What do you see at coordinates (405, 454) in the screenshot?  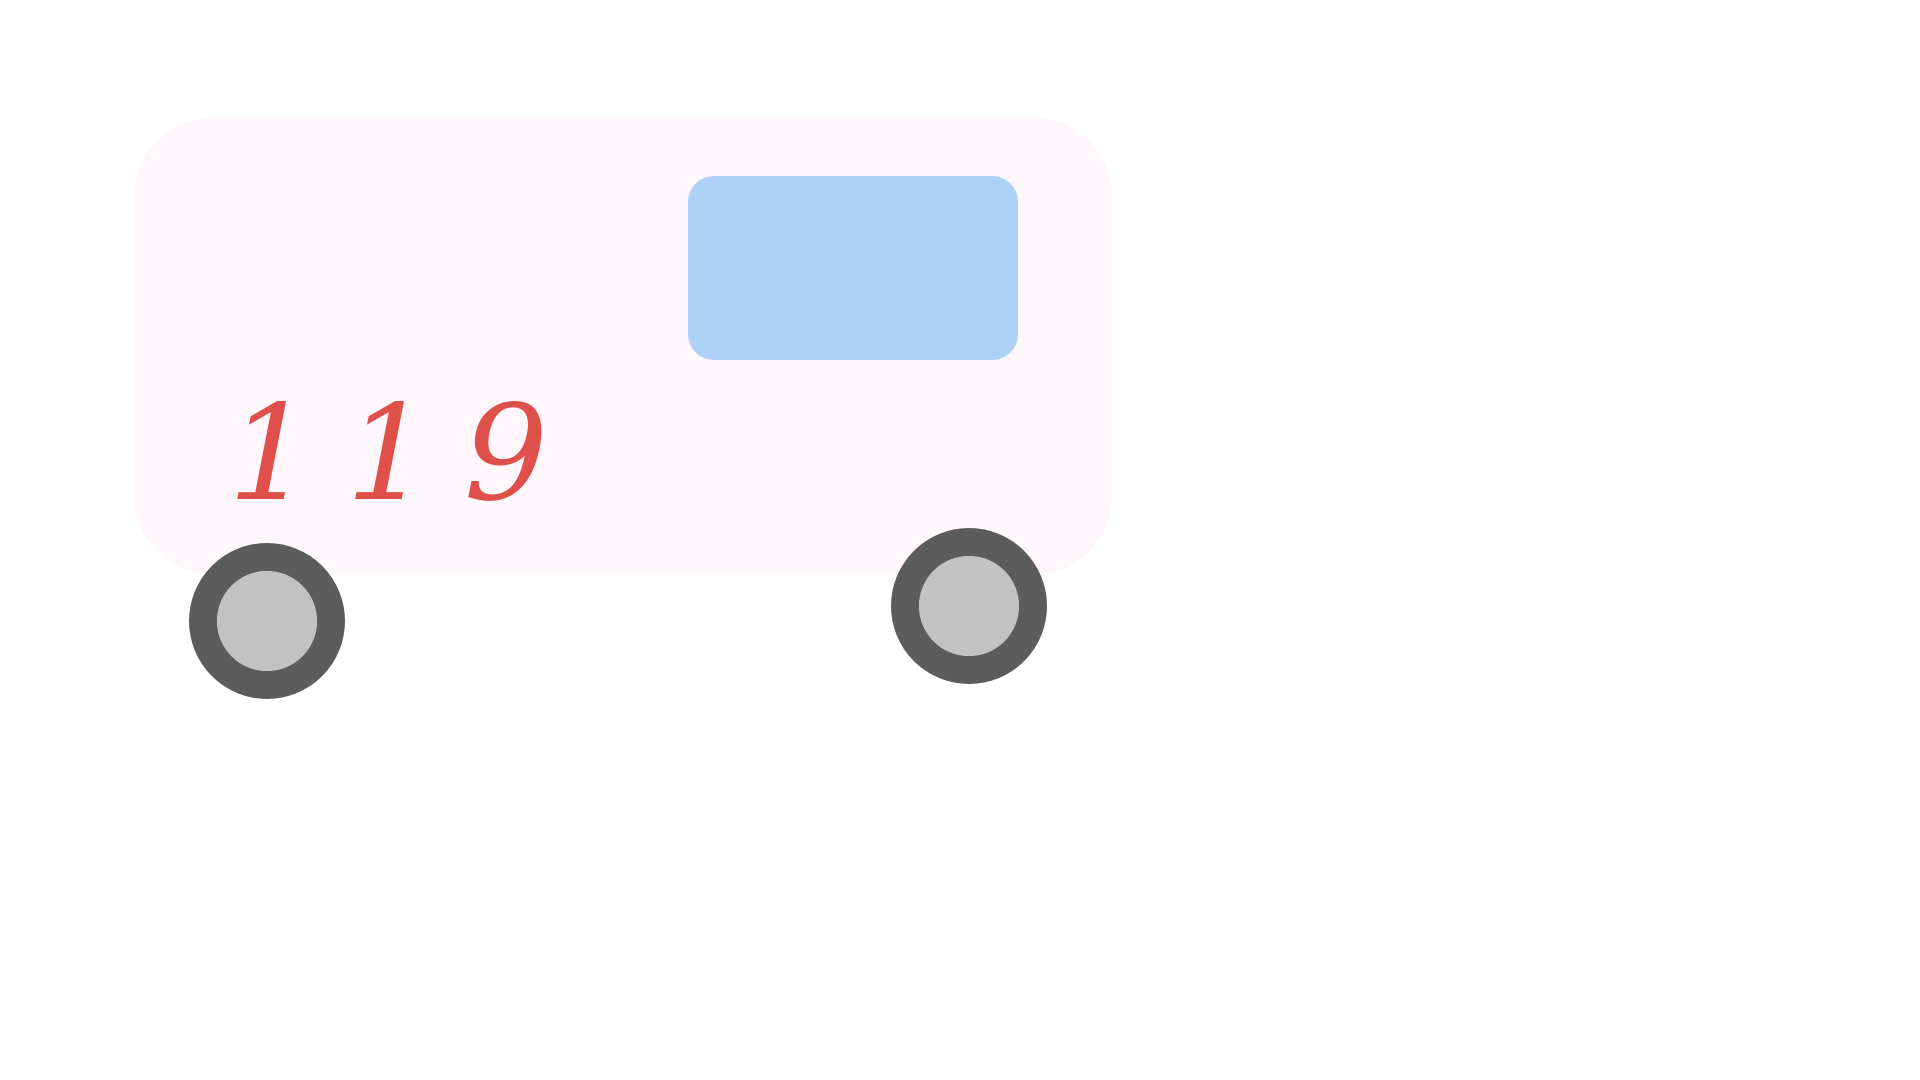 I see `emergency-number-label: 119` at bounding box center [405, 454].